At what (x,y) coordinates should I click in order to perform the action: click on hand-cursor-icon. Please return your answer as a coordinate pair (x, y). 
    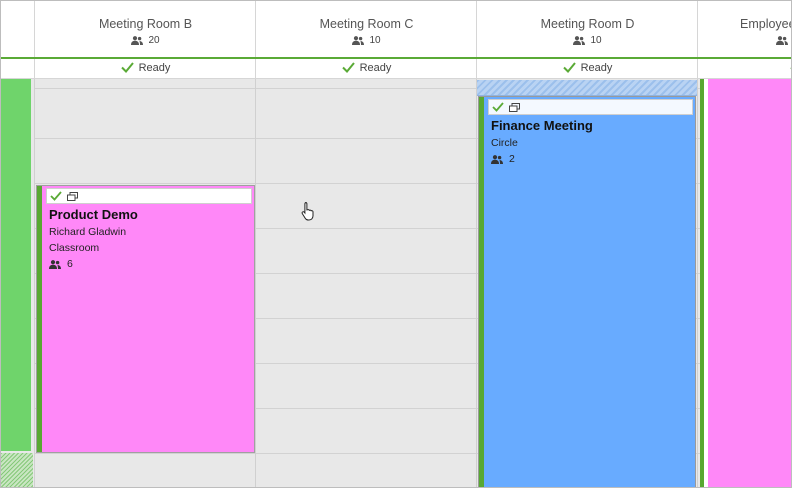
    Looking at the image, I should click on (307, 211).